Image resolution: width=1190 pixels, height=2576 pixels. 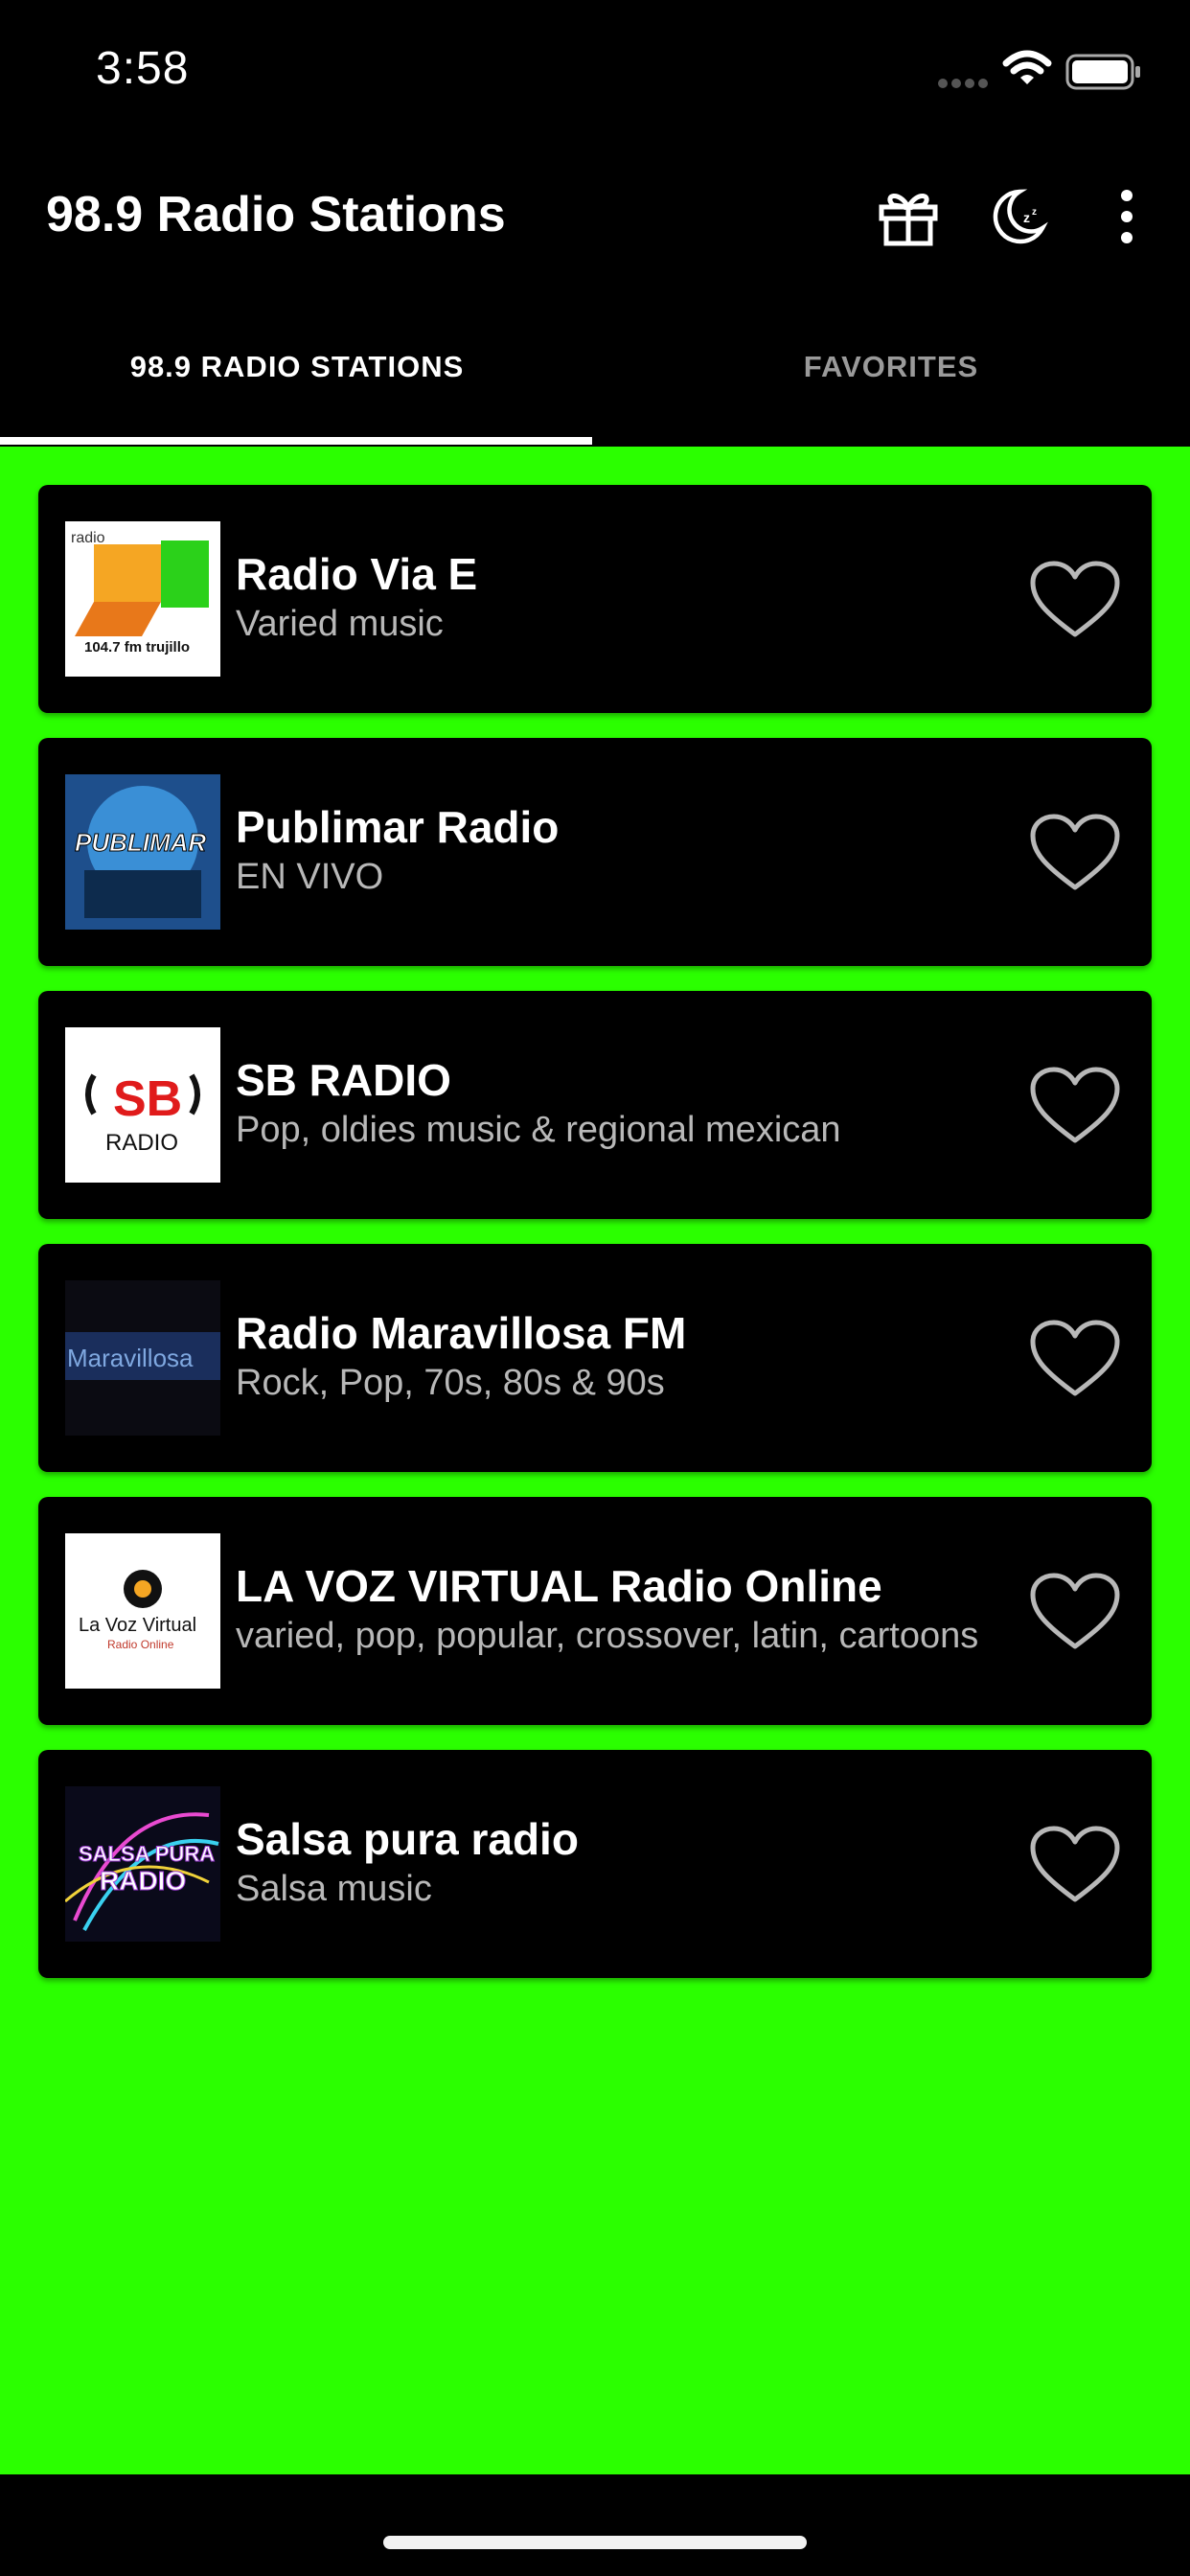 I want to click on tab-bar: 98.9 RADIO STATIONS FAVORITES, so click(x=595, y=367).